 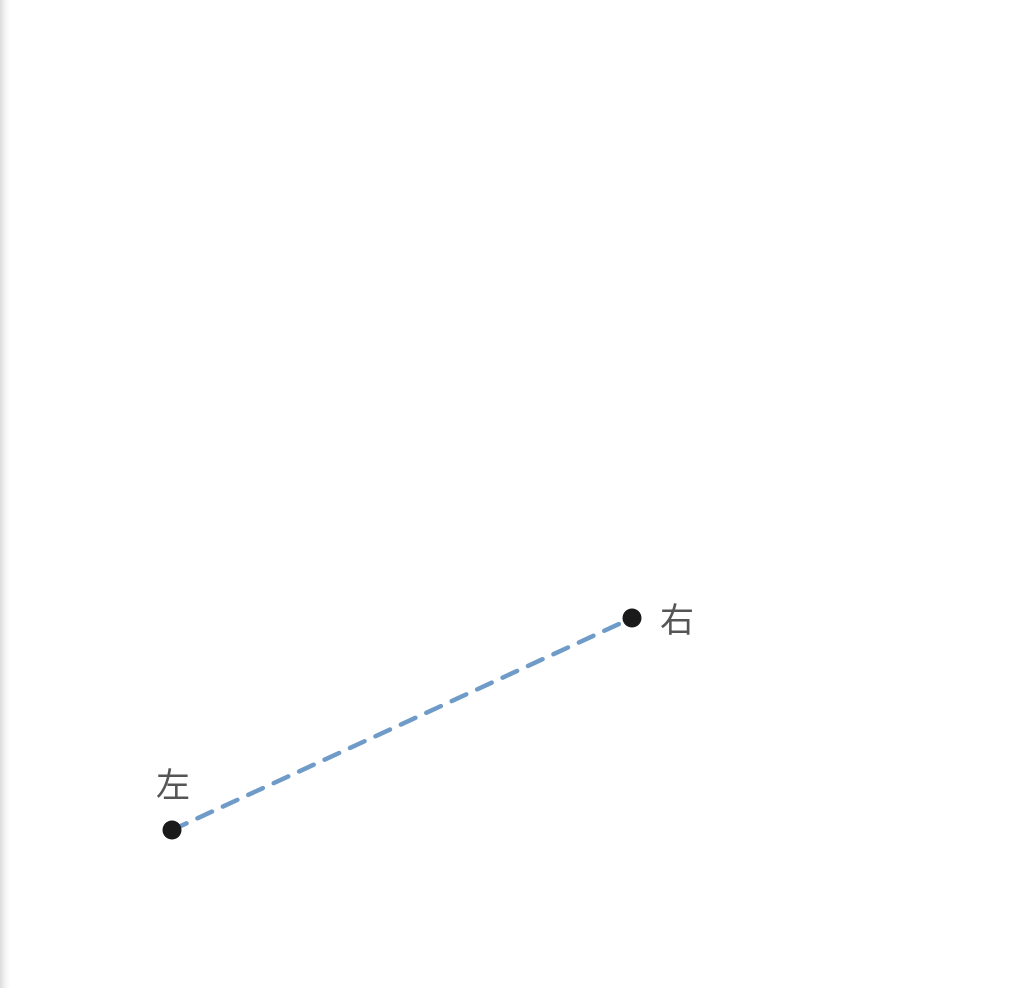 I want to click on label-right: 右, so click(x=677, y=621).